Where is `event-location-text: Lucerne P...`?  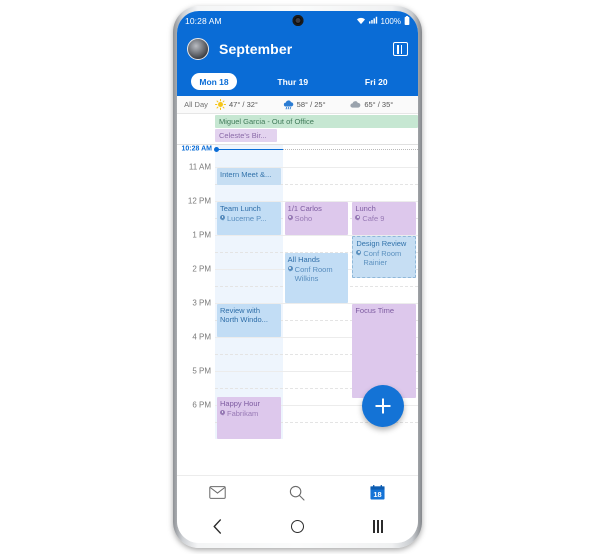
event-location-text: Lucerne P... is located at coordinates (247, 218).